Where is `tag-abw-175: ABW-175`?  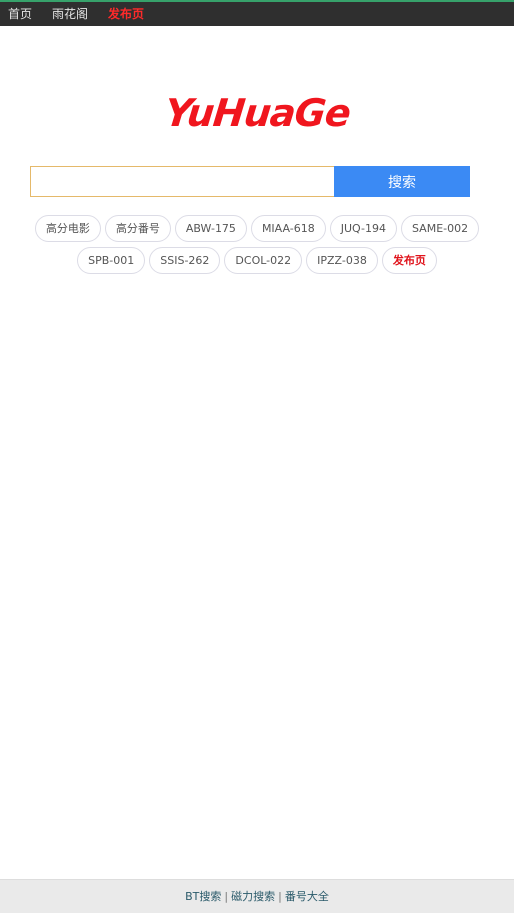 tag-abw-175: ABW-175 is located at coordinates (210, 228).